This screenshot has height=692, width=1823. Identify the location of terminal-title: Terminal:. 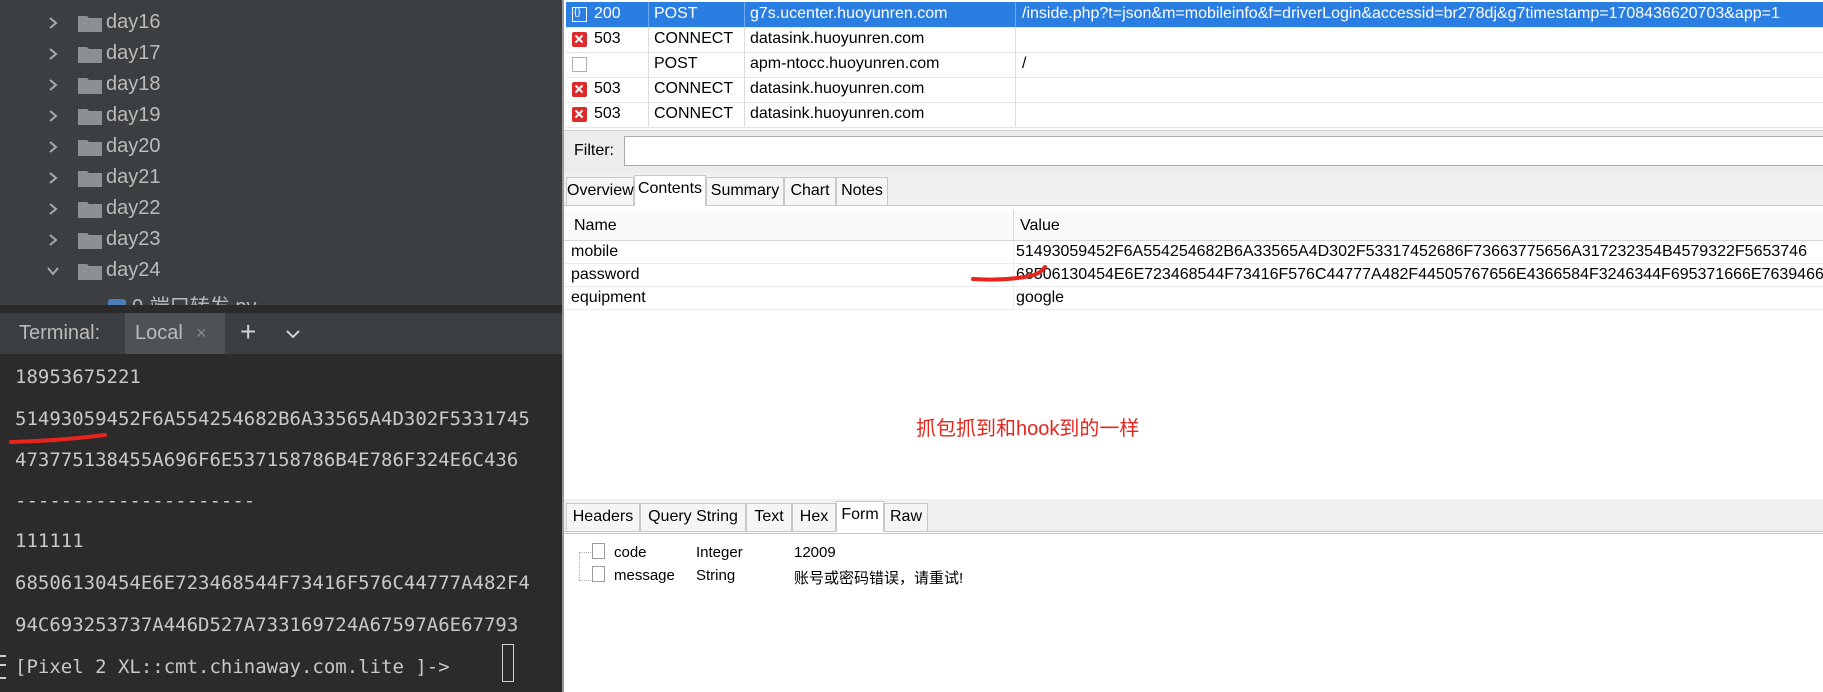
(60, 333).